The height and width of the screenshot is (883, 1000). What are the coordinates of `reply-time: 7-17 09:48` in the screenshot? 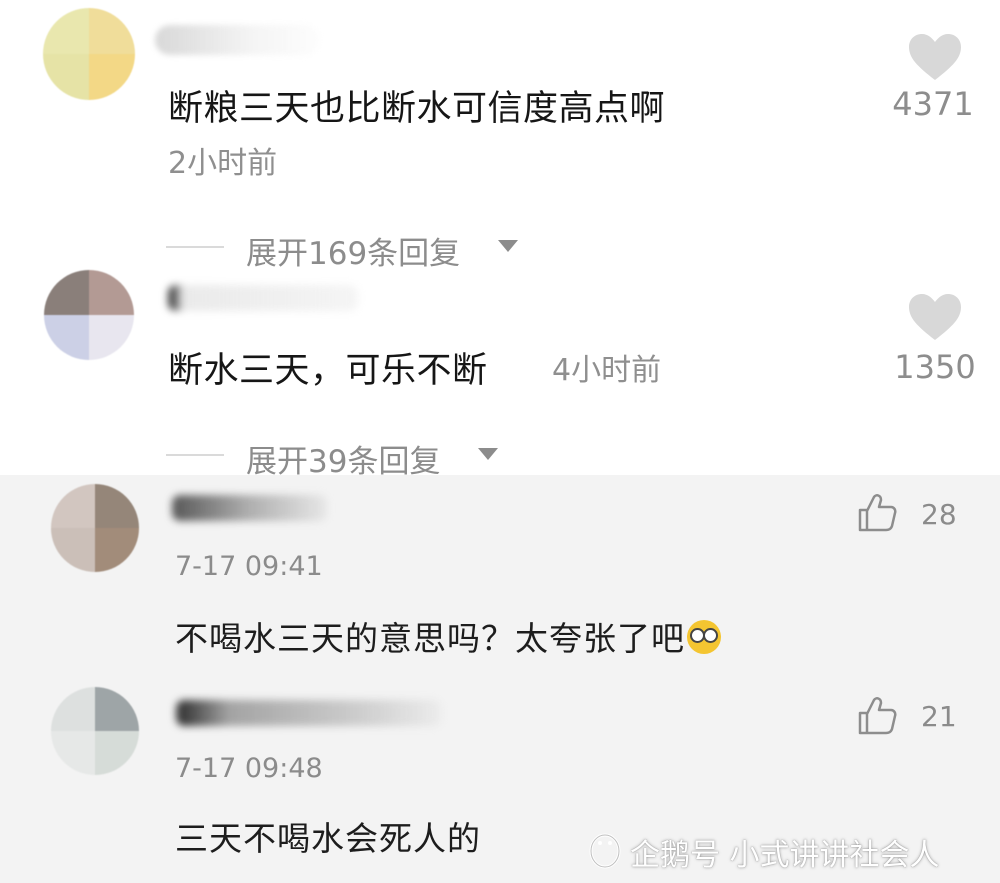 It's located at (249, 768).